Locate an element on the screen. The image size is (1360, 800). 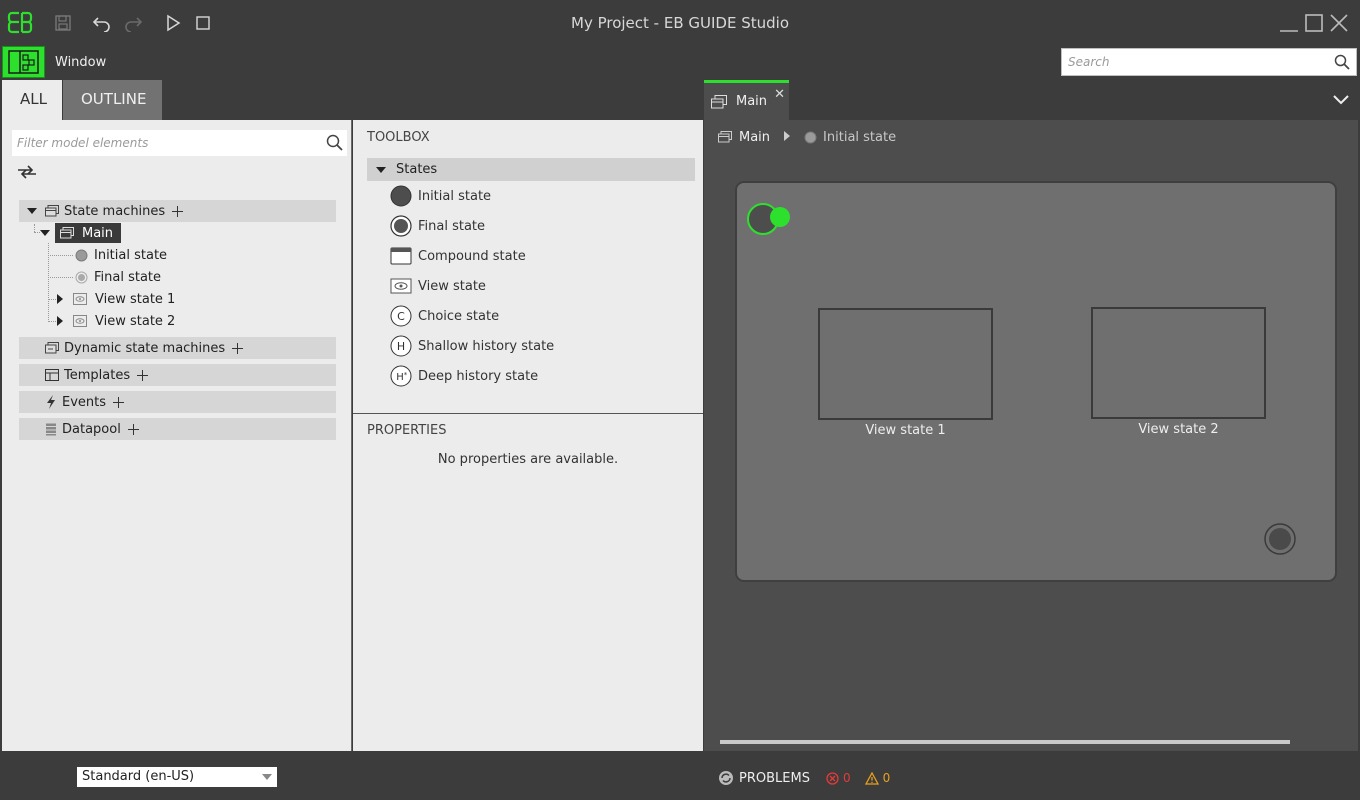
toolbox-item-initial-state: Initial state is located at coordinates (440, 196).